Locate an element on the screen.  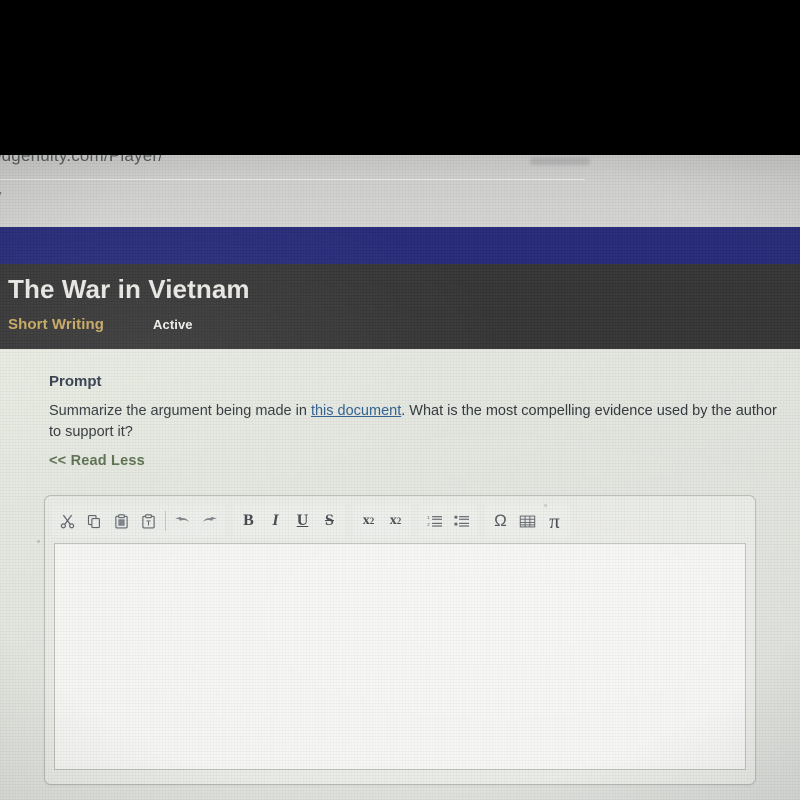
strikethrough-button: S is located at coordinates (329, 521).